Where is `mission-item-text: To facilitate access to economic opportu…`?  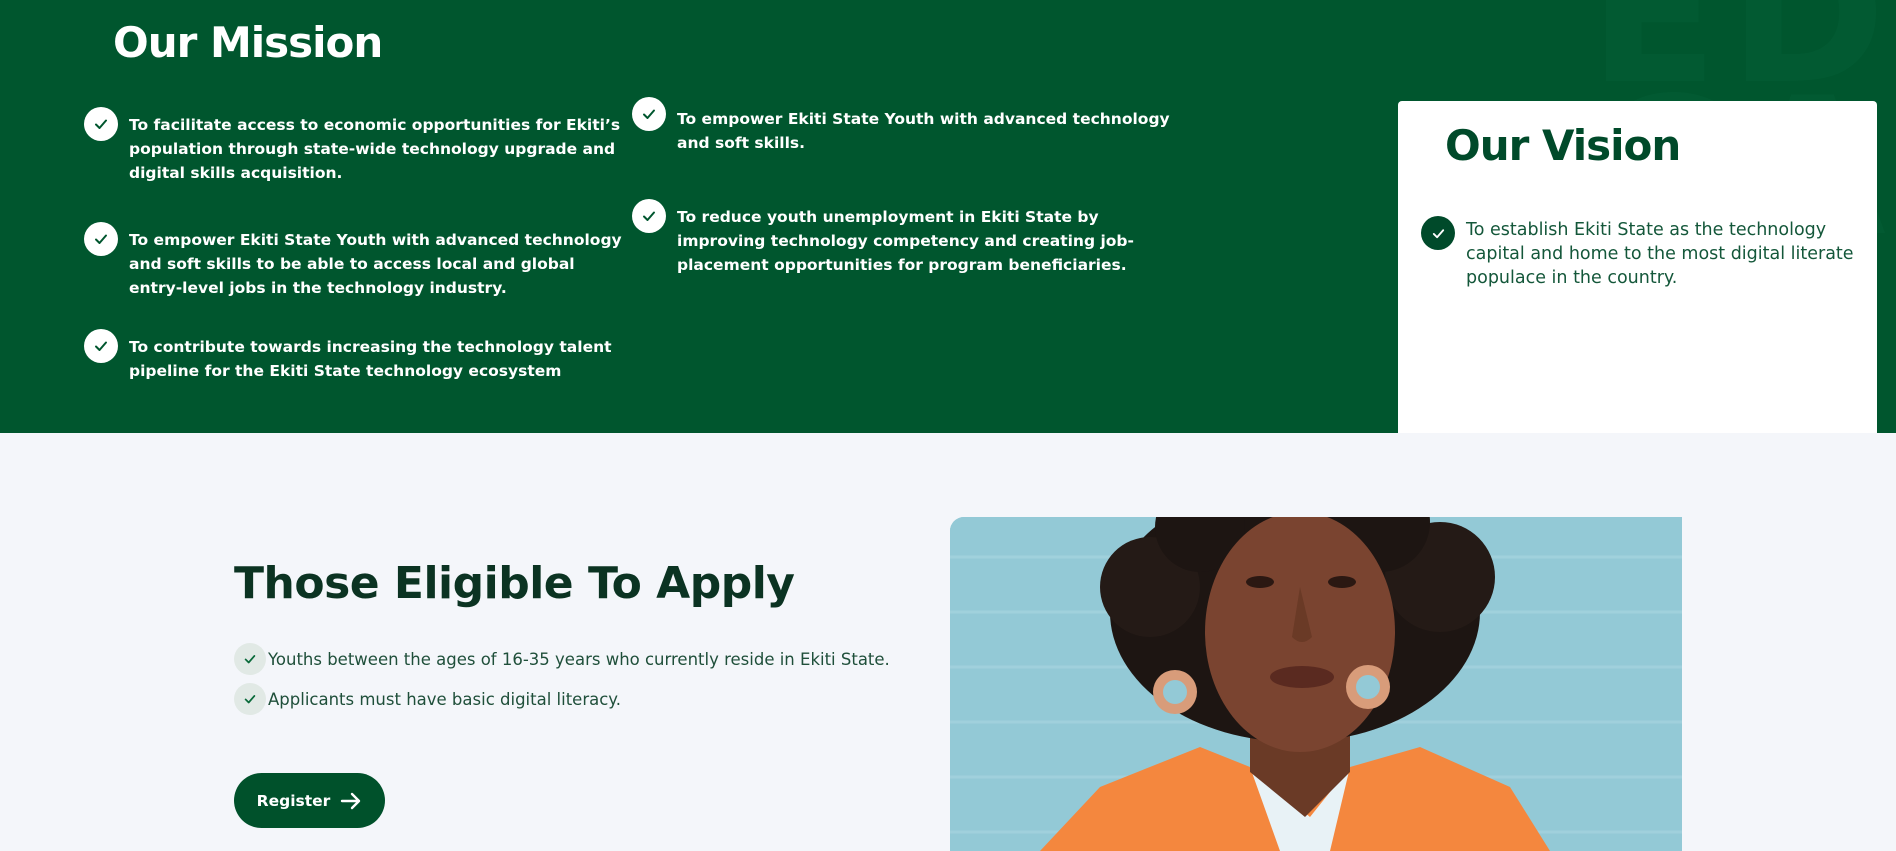 mission-item-text: To facilitate access to economic opportu… is located at coordinates (375, 149).